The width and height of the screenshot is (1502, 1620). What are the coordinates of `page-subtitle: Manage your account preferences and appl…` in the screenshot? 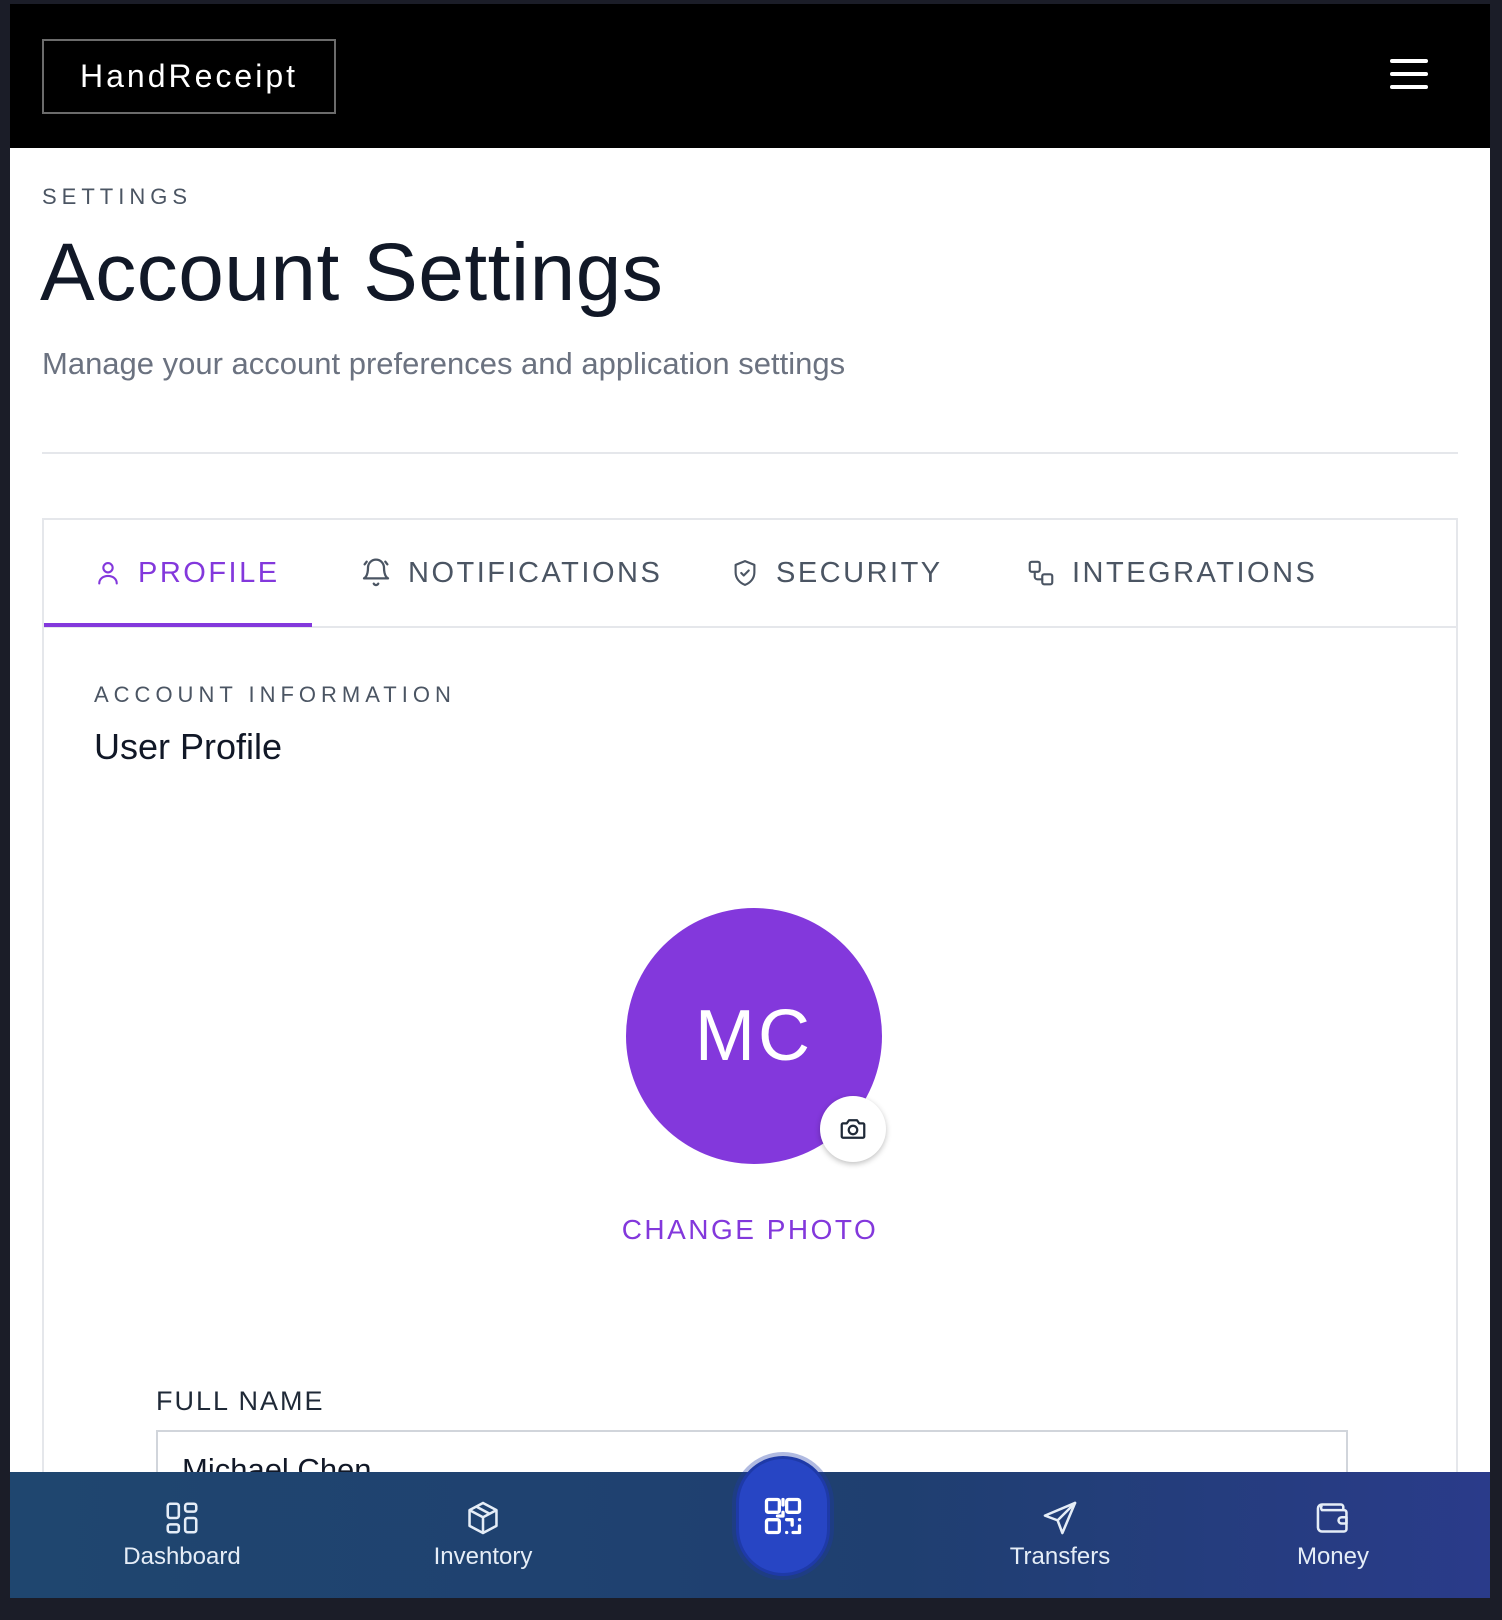 It's located at (444, 363).